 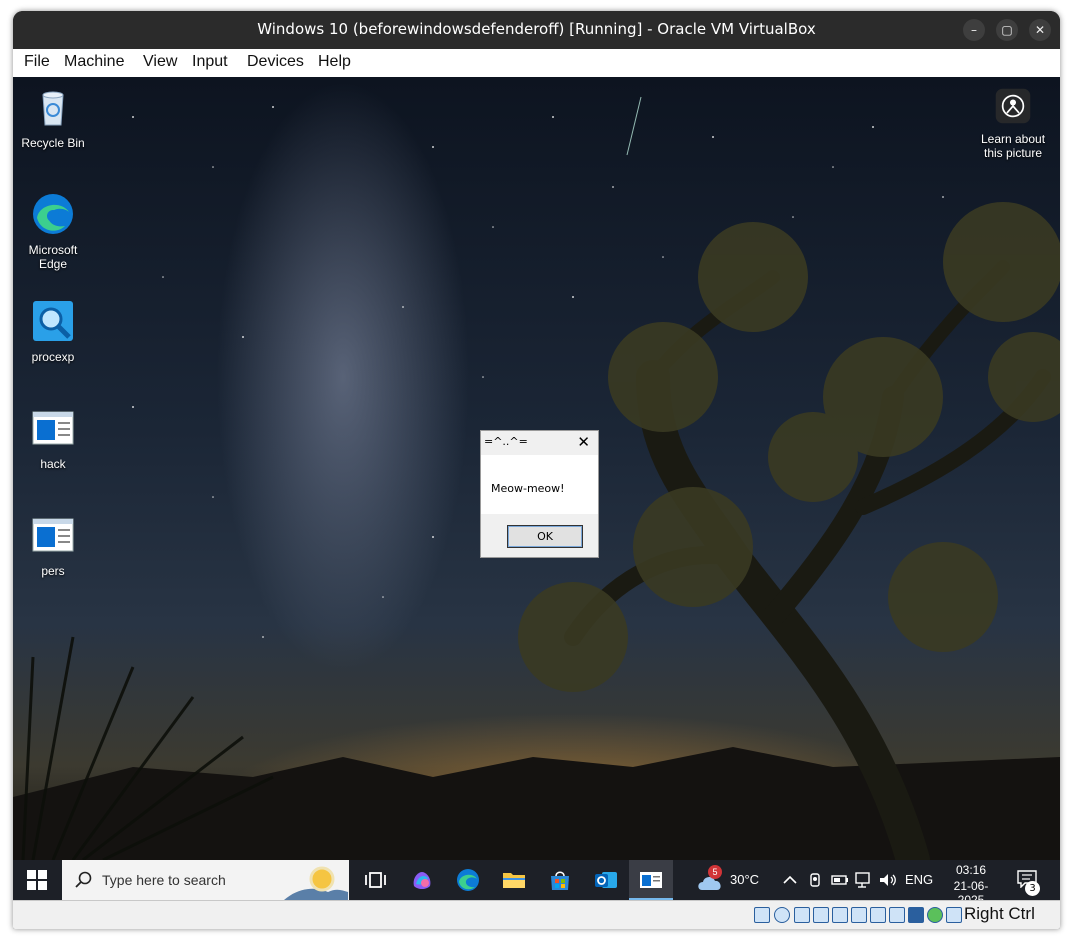 I want to click on keyboard-capture-icon, so click(x=954, y=915).